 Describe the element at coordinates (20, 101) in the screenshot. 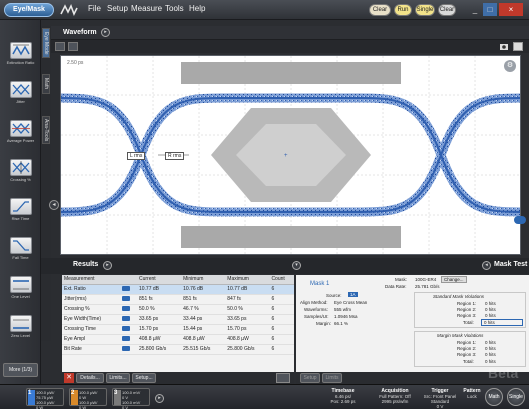

I see `palette-label: Jitter` at that location.